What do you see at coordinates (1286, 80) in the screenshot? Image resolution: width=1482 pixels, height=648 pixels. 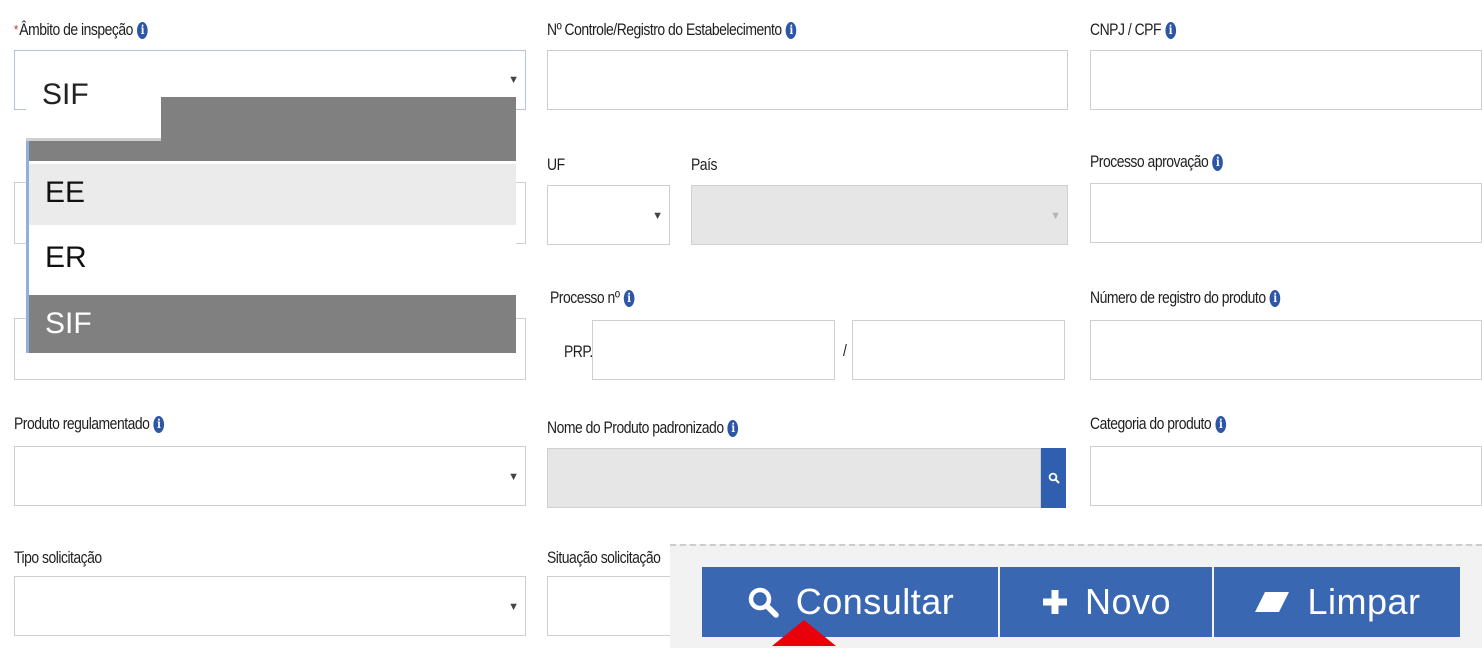 I see `cnpj-input` at bounding box center [1286, 80].